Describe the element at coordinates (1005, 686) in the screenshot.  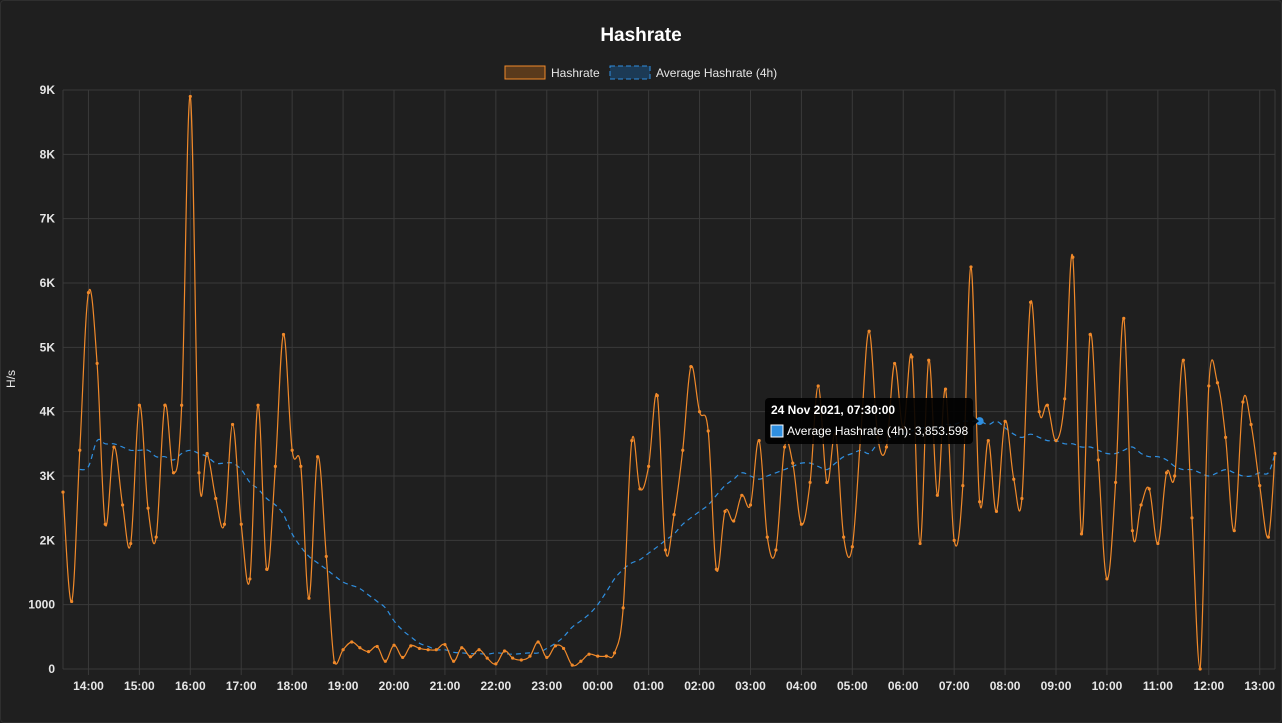
I see `x-tick-label: 08:00` at that location.